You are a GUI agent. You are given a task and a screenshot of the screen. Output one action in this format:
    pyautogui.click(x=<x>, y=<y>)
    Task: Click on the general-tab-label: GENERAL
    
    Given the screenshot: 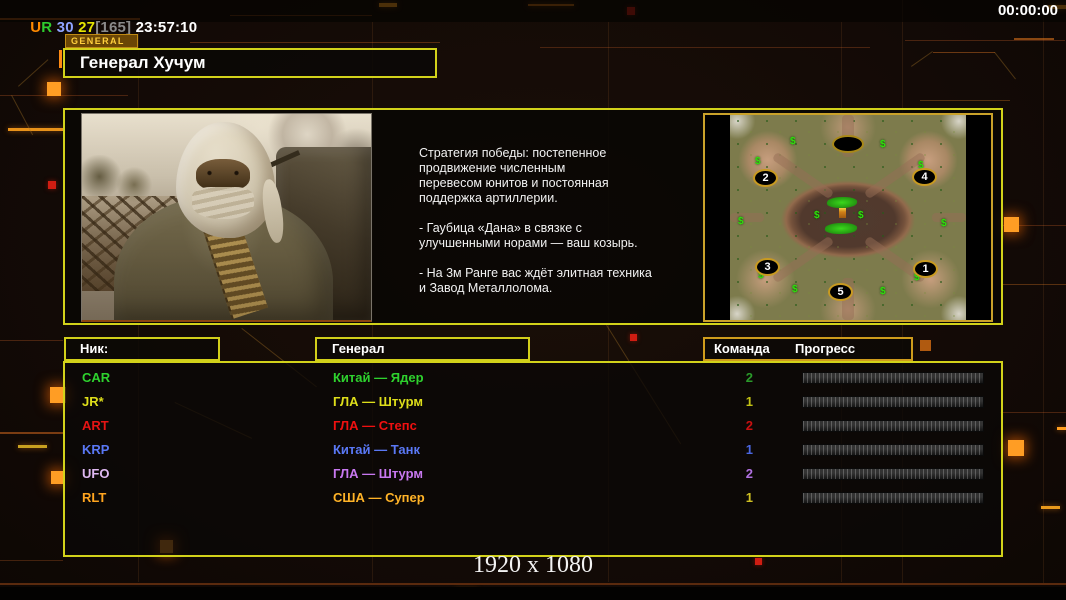 What is the action you would take?
    pyautogui.click(x=101, y=41)
    